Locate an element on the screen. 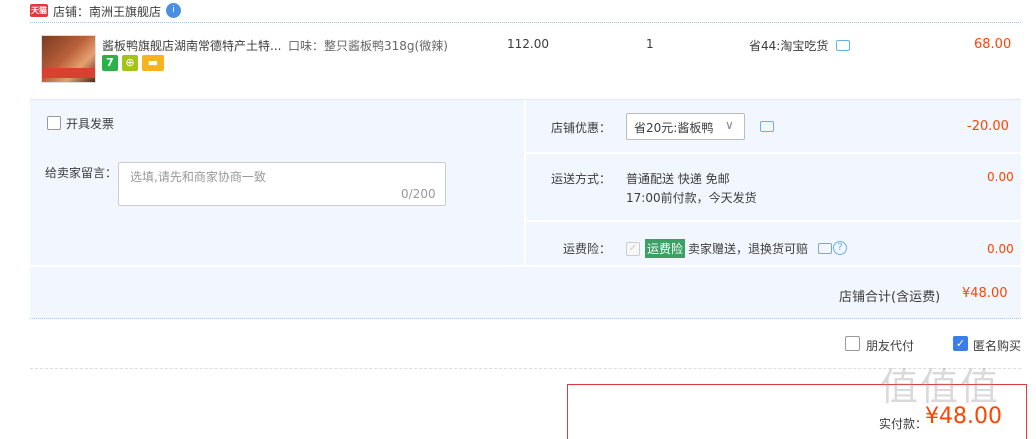 The image size is (1036, 439). item-spec: 口味：整只酱板鸭318g(微辣) is located at coordinates (368, 46).